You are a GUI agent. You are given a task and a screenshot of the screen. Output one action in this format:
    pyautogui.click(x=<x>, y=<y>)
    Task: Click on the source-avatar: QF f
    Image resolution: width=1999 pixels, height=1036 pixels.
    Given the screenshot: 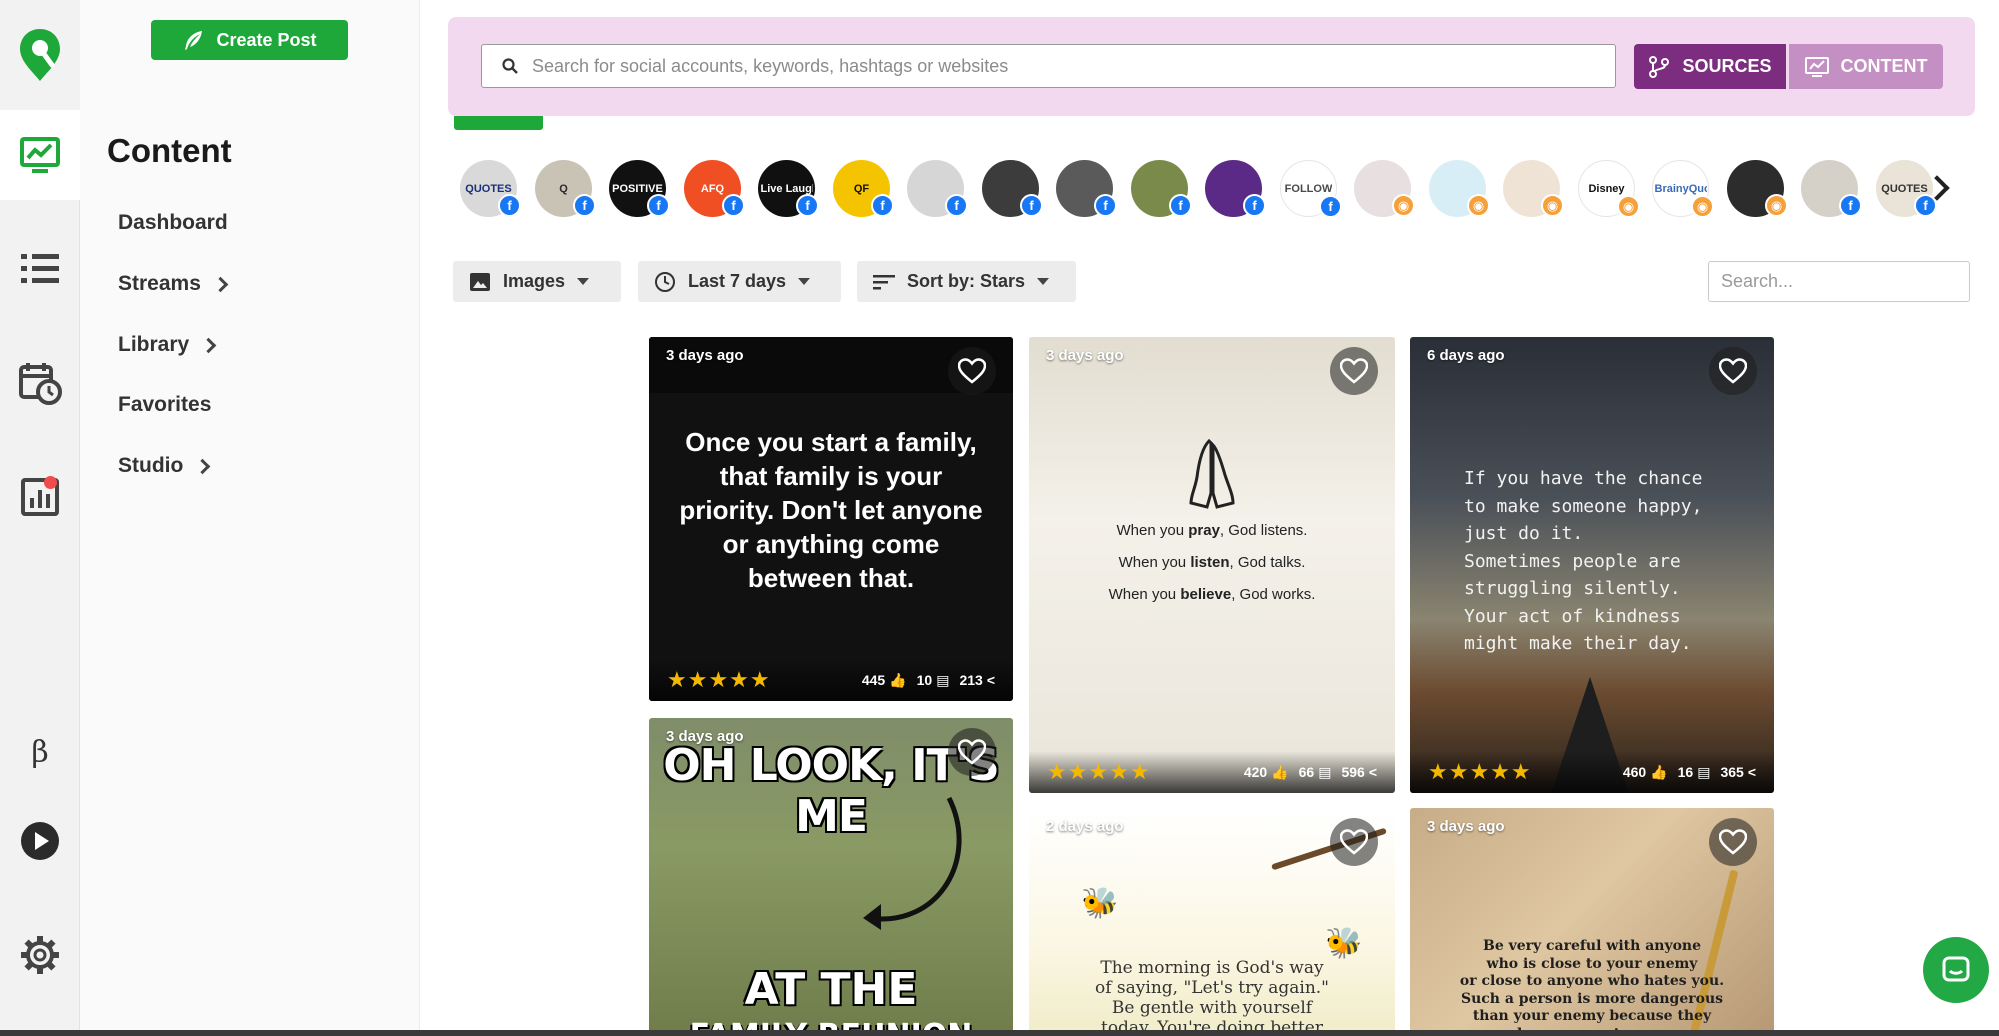 What is the action you would take?
    pyautogui.click(x=863, y=188)
    